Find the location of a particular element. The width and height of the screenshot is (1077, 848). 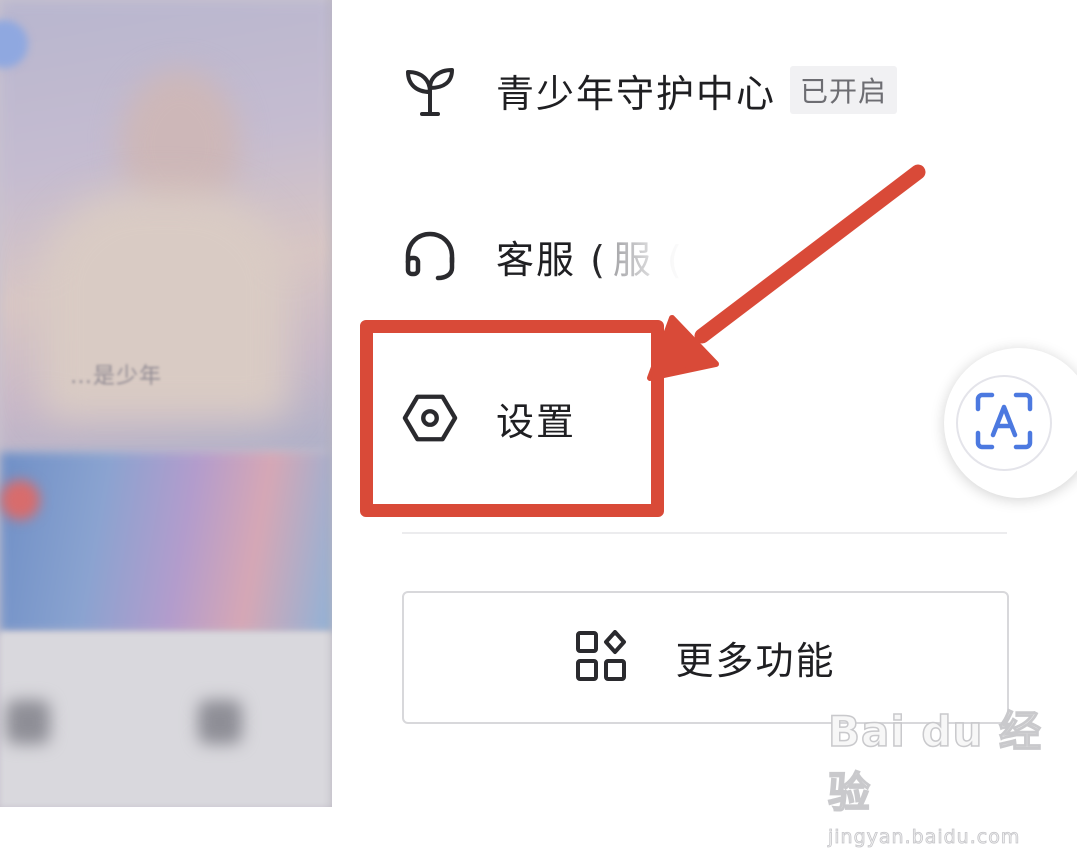

banner-blur is located at coordinates (166, 542).